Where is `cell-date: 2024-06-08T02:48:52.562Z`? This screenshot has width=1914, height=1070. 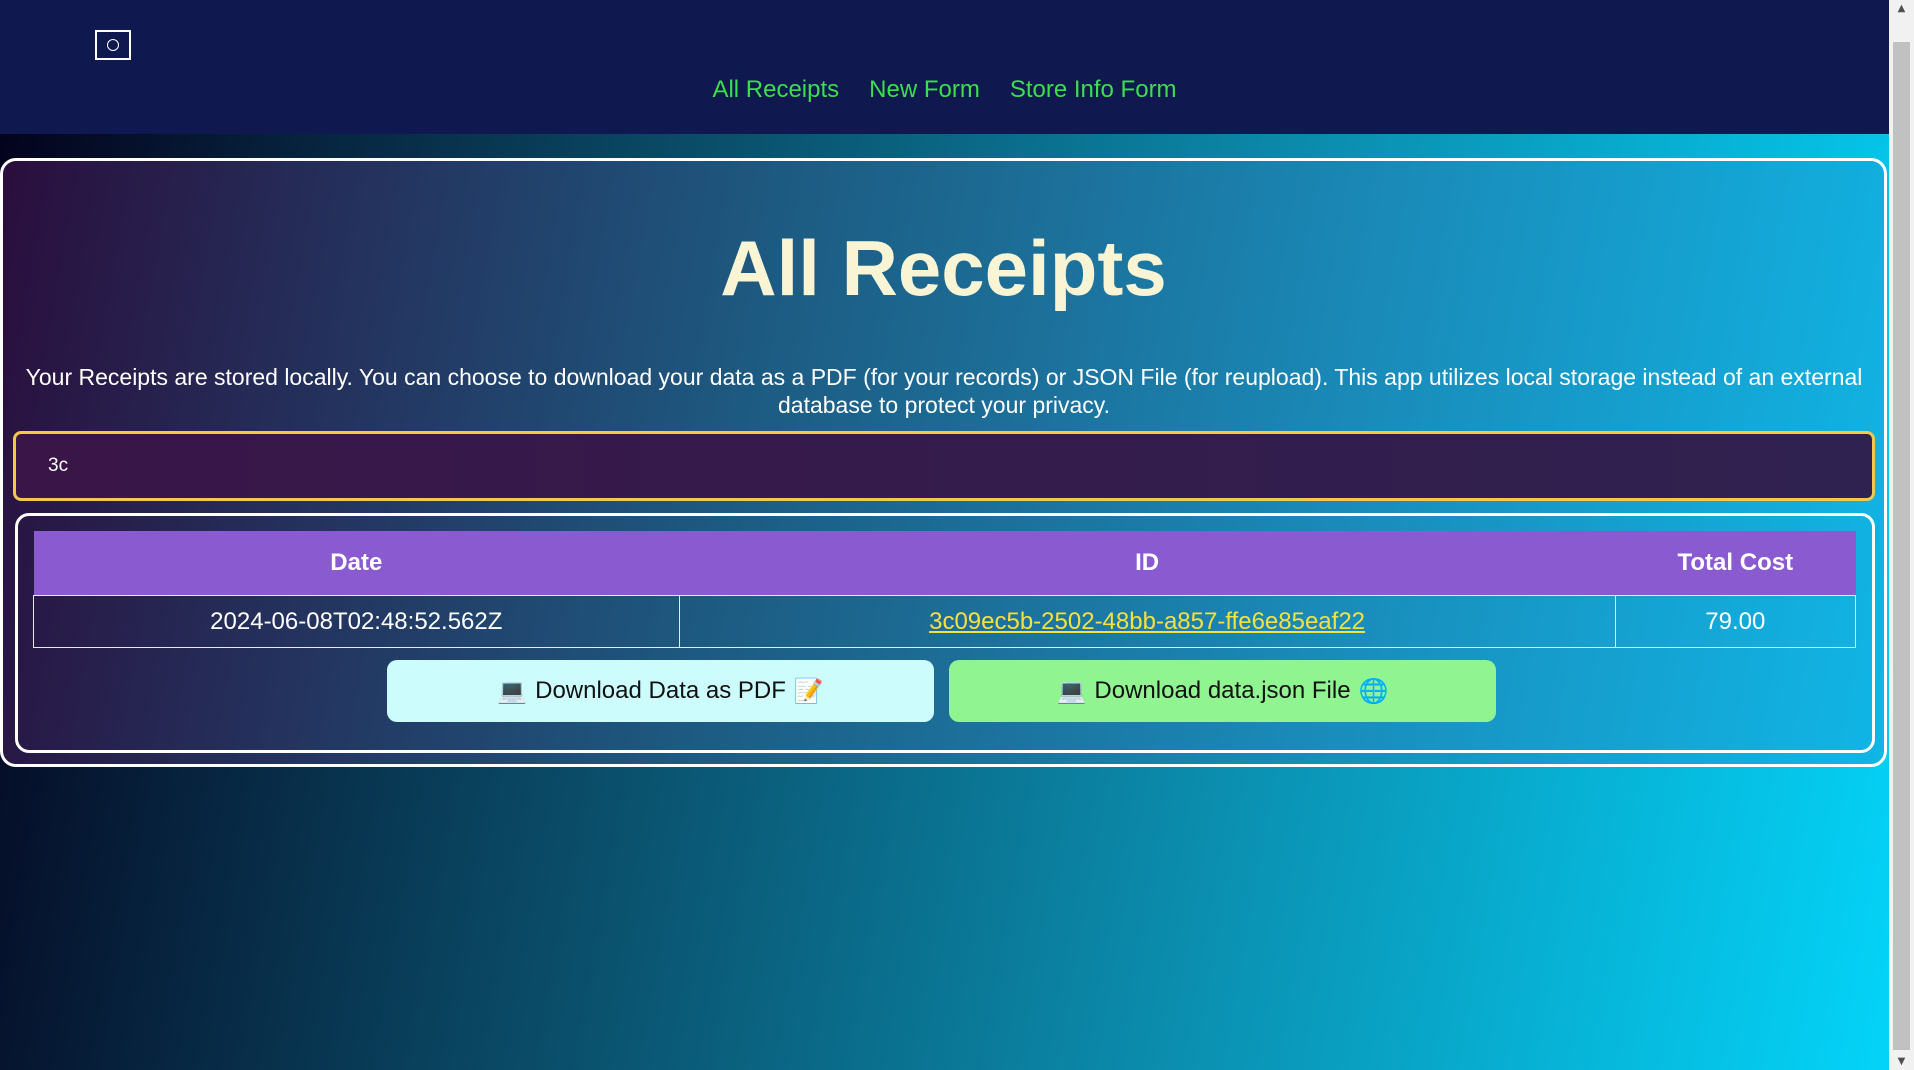
cell-date: 2024-06-08T02:48:52.562Z is located at coordinates (356, 621).